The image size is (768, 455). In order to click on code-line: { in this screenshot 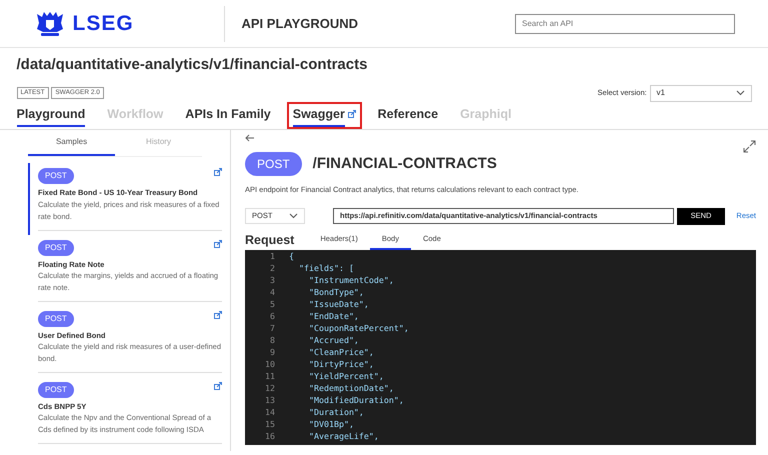, I will do `click(291, 256)`.